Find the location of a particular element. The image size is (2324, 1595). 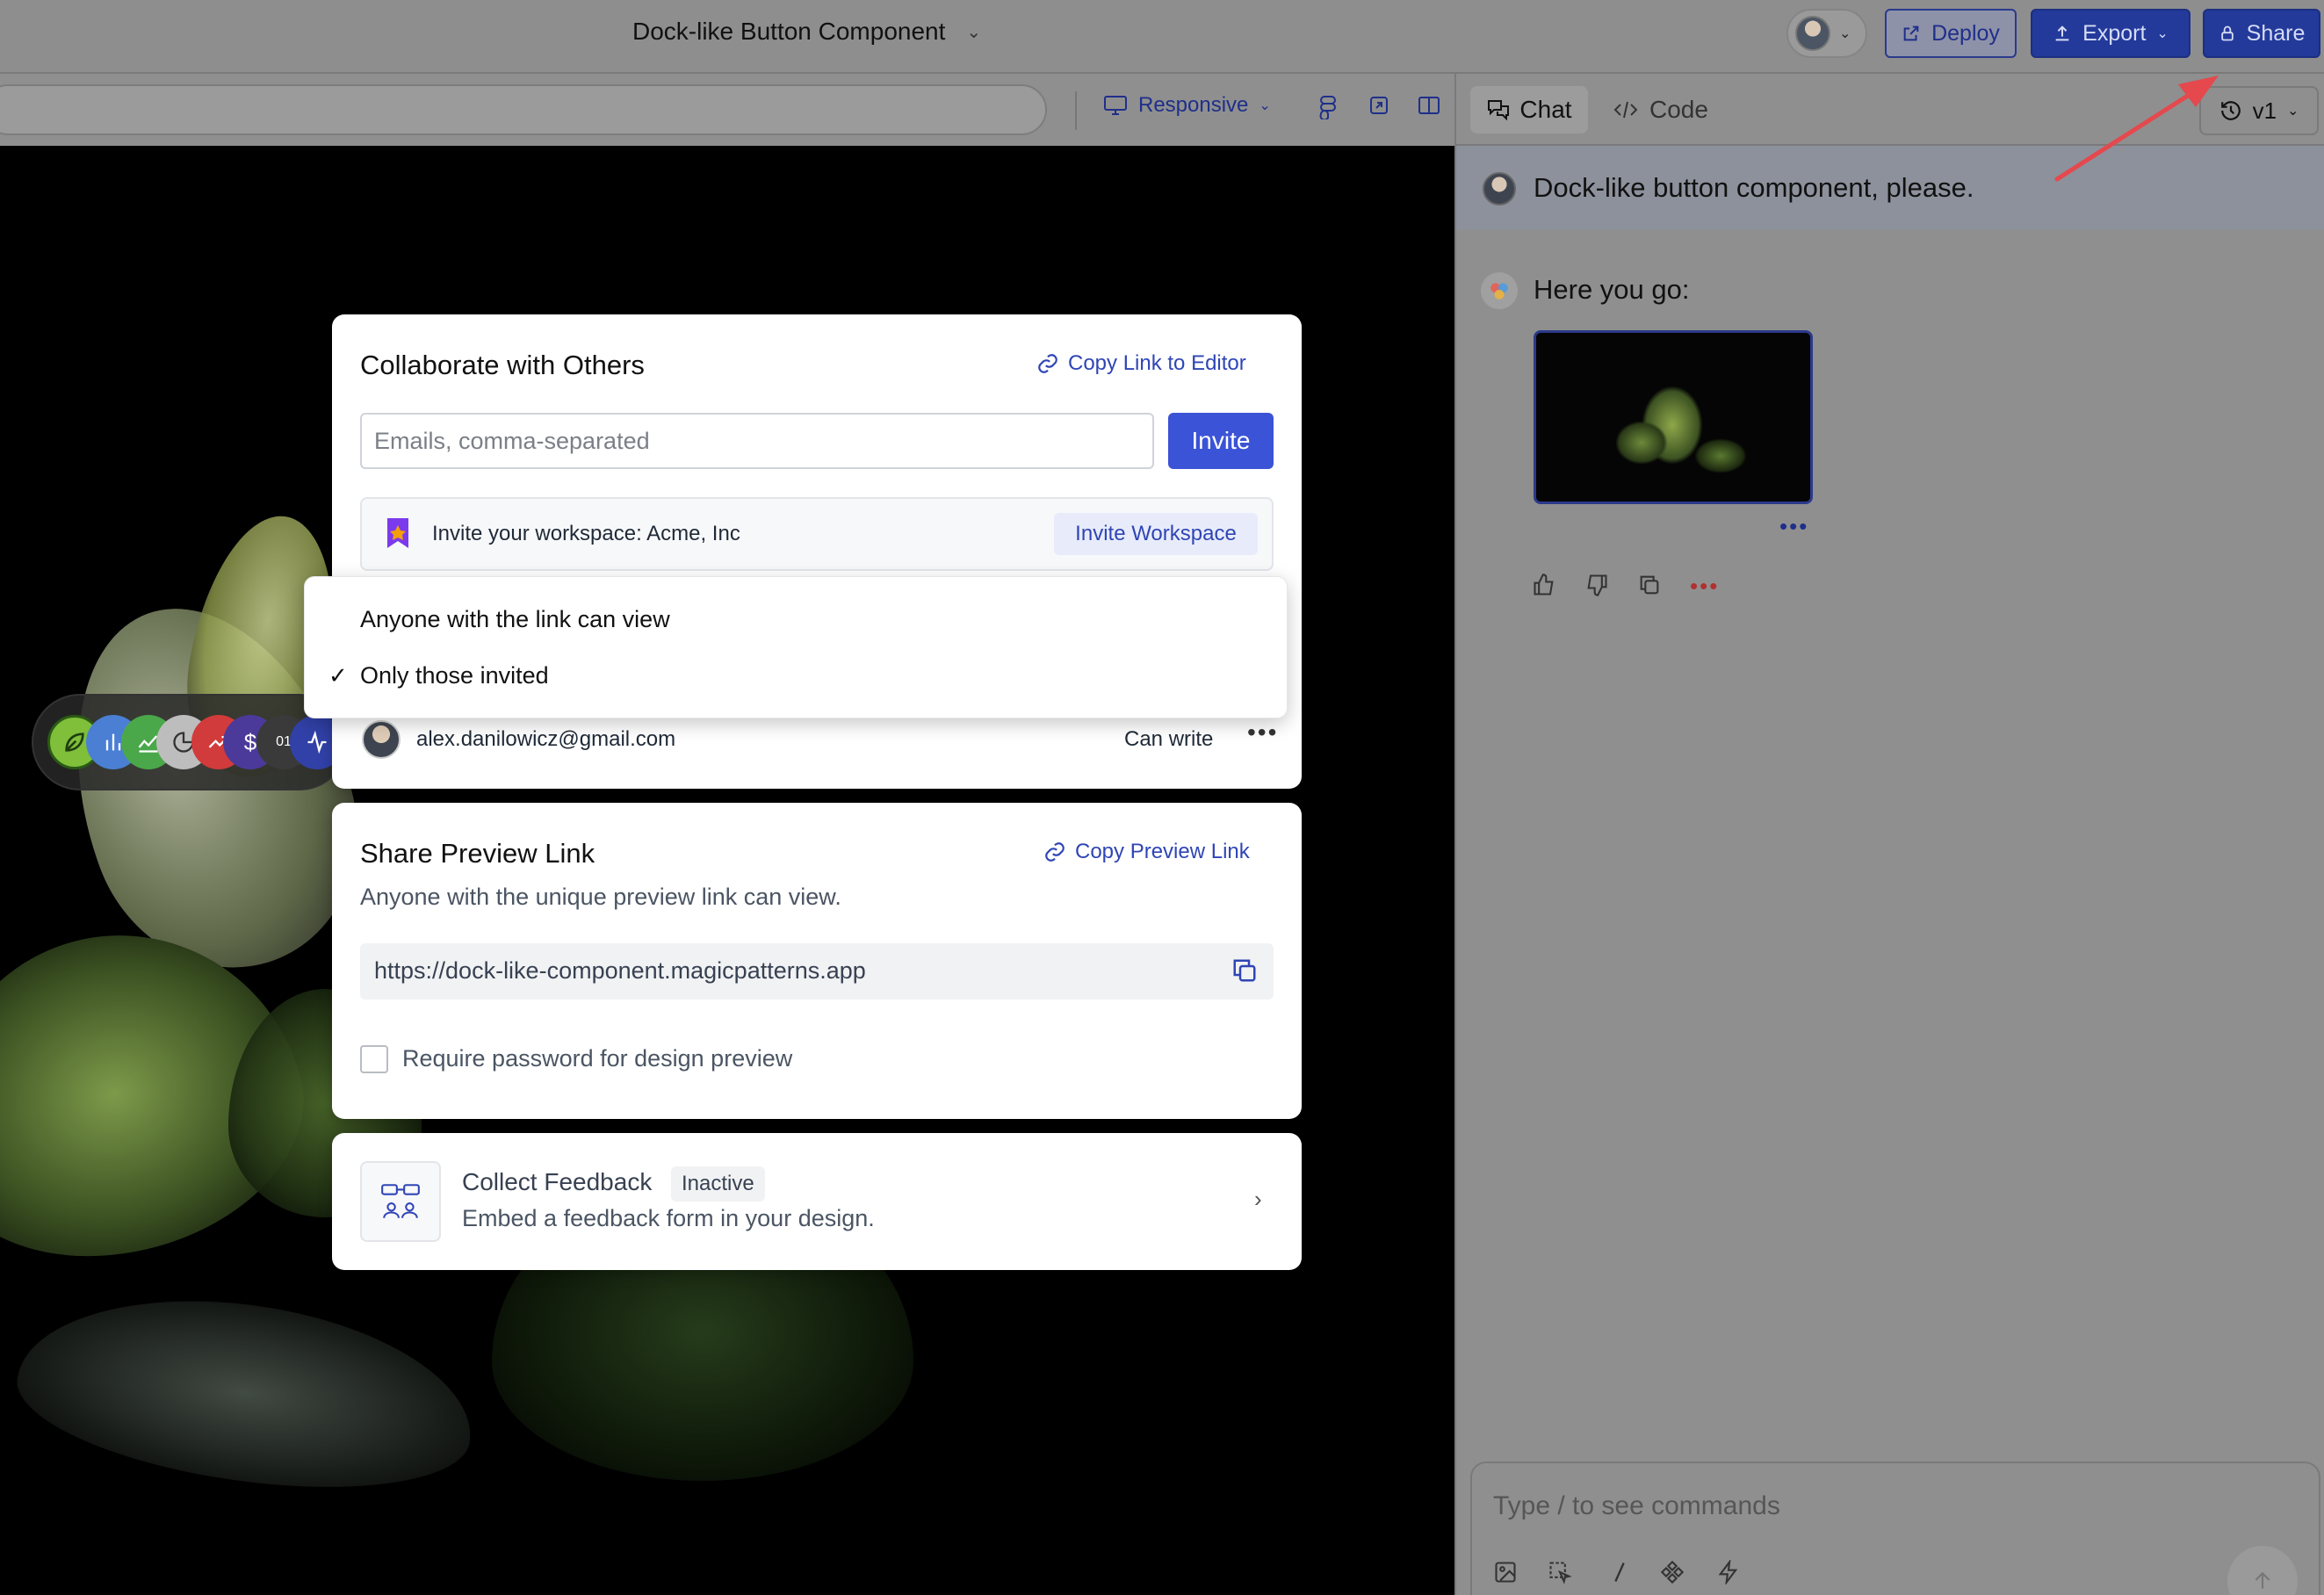

export-button: Export ⌄ is located at coordinates (2110, 33).